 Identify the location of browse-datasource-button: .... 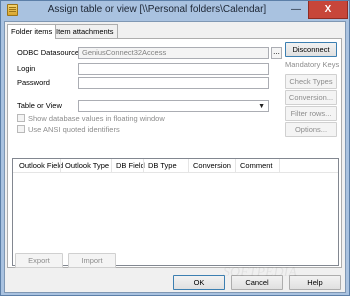
(276, 53).